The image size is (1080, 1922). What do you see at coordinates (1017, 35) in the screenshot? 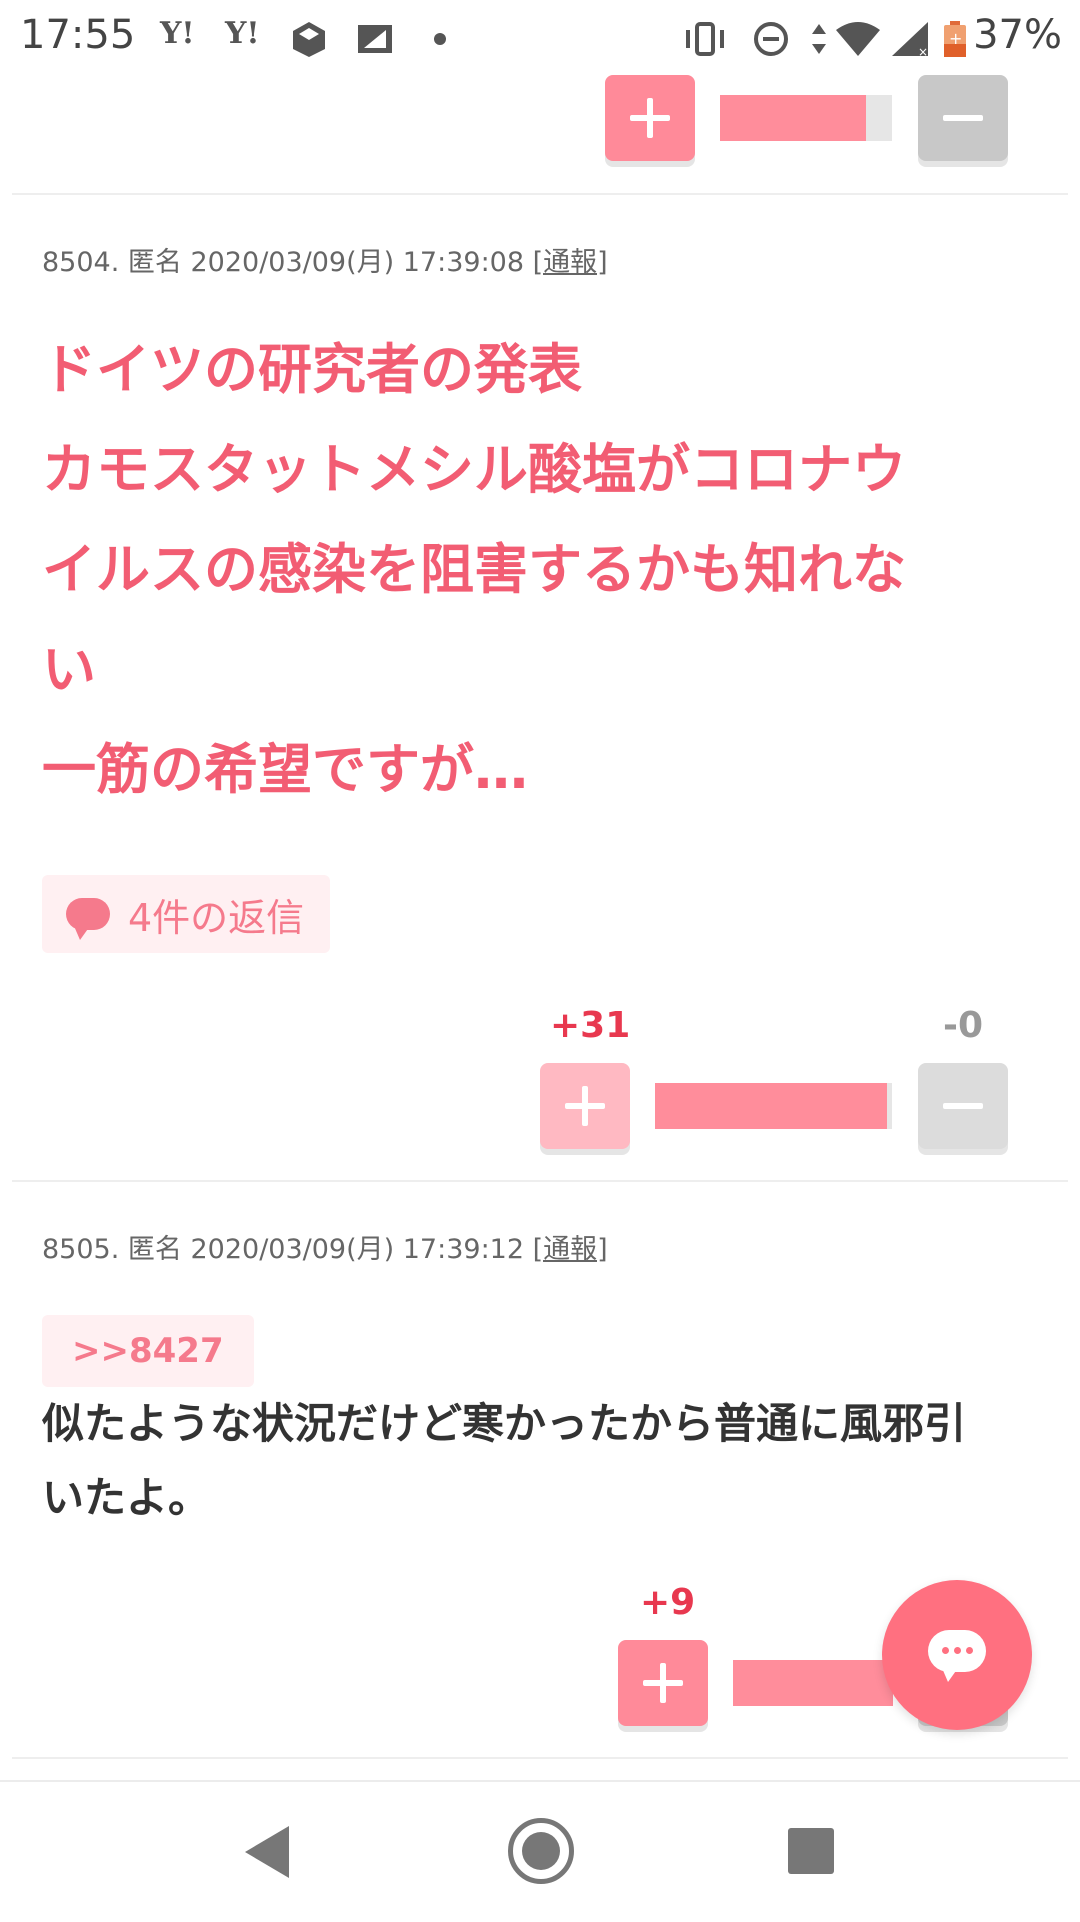
I see `battery-percentage: 37%` at bounding box center [1017, 35].